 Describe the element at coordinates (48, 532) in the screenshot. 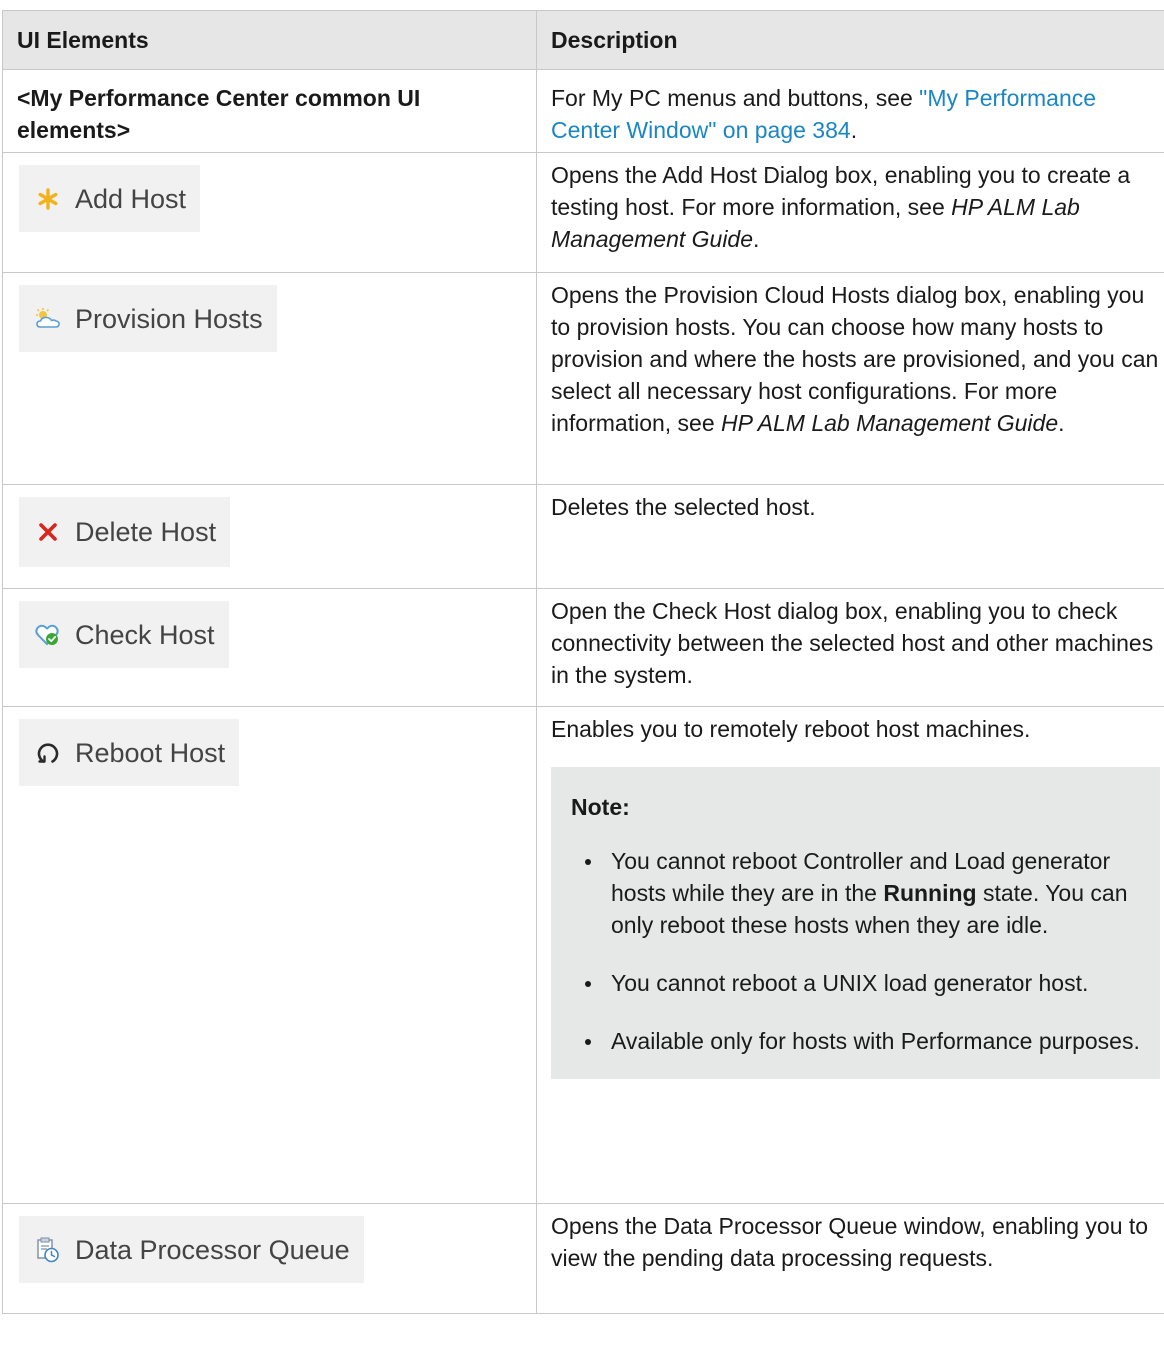

I see `delete-x-icon` at that location.